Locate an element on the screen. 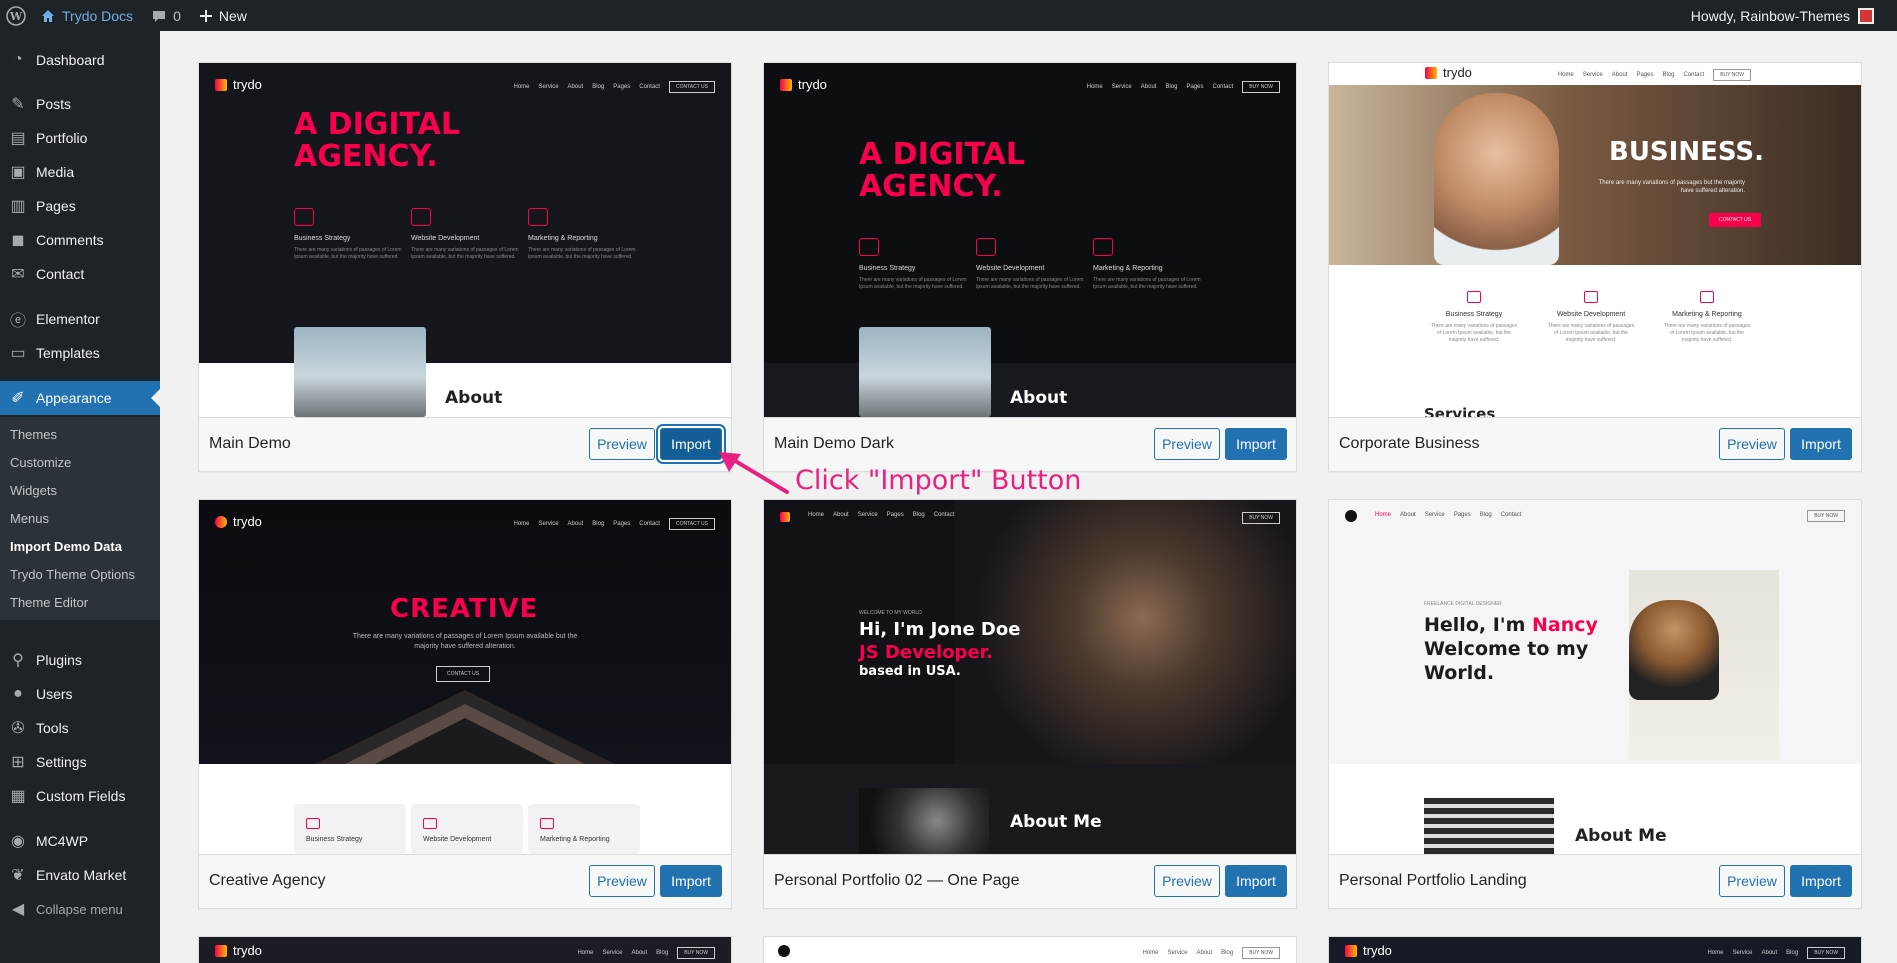 Image resolution: width=1897 pixels, height=963 pixels. media-icon: ▣ is located at coordinates (18, 172).